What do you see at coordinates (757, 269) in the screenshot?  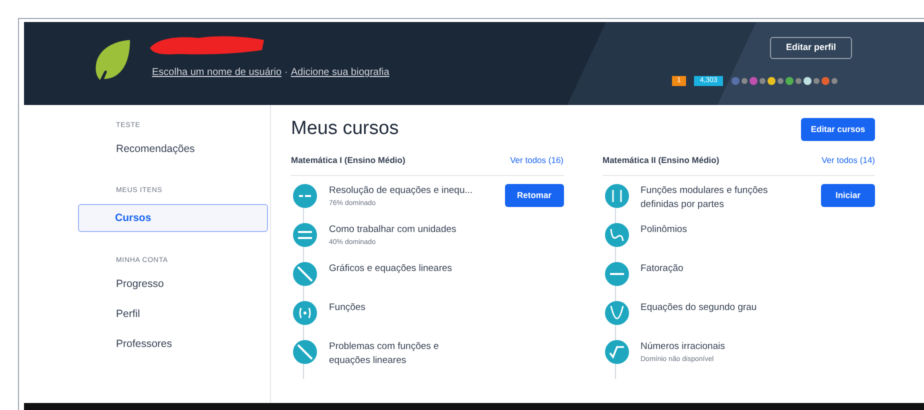 I see `lesson-title: Fatoração` at bounding box center [757, 269].